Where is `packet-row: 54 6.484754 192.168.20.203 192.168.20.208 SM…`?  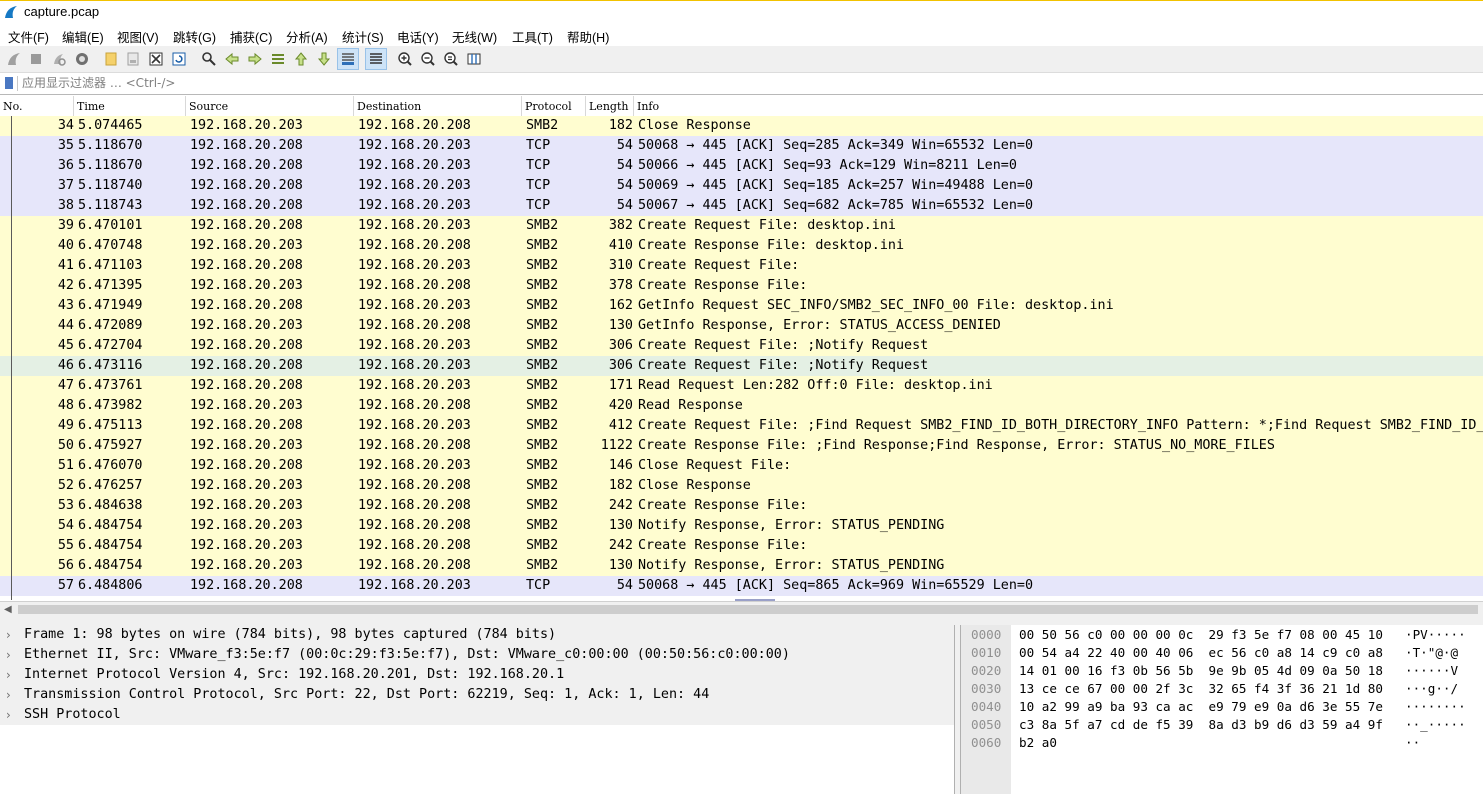
packet-row: 54 6.484754 192.168.20.203 192.168.20.208 SM… is located at coordinates (741, 526).